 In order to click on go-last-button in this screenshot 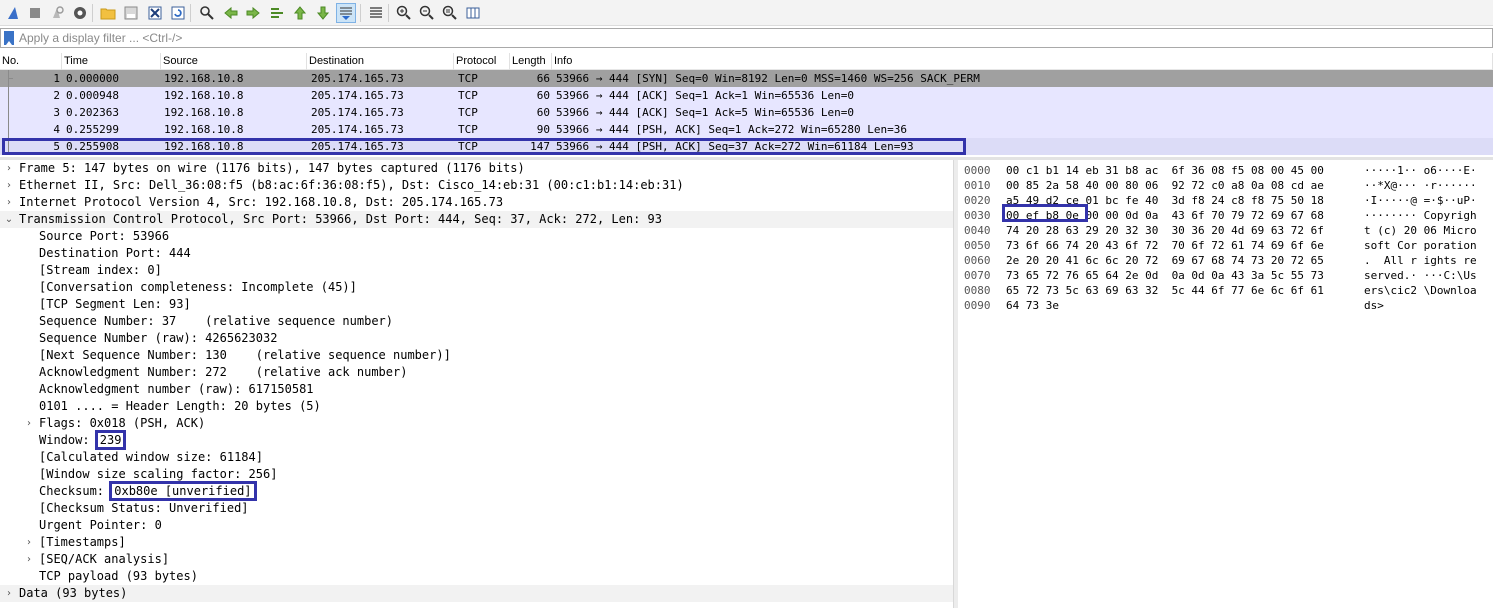, I will do `click(323, 13)`.